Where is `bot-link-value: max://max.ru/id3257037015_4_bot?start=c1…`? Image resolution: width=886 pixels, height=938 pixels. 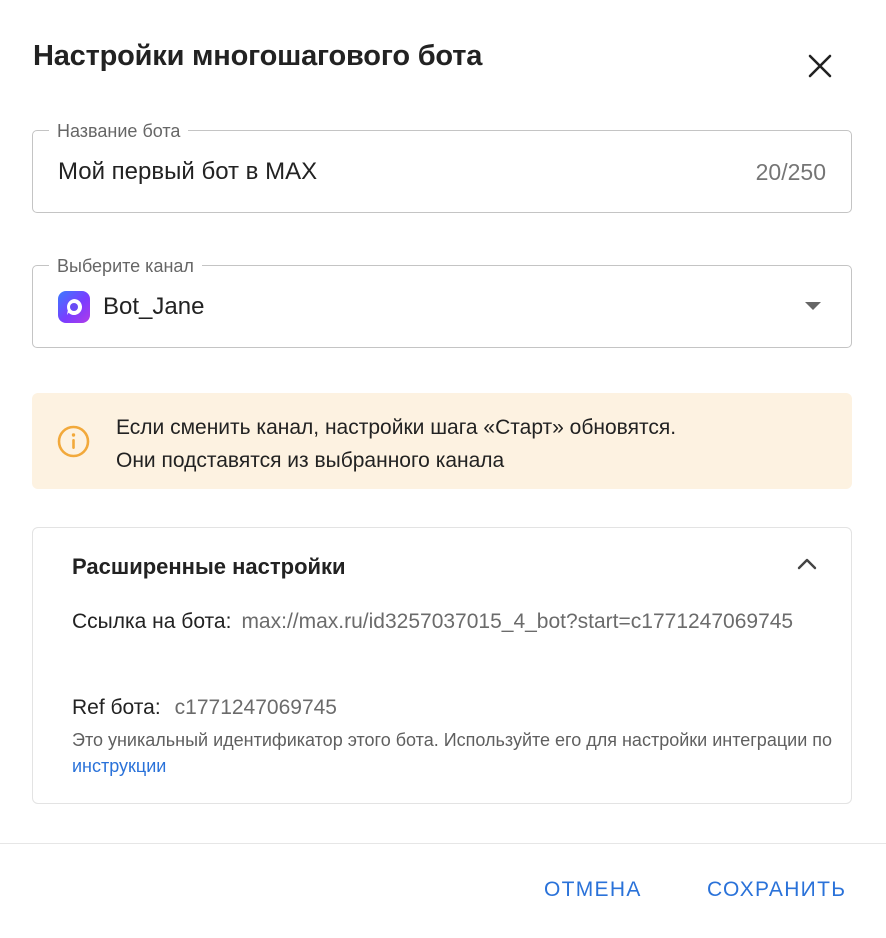
bot-link-value: max://max.ru/id3257037015_4_bot?start=c1… is located at coordinates (517, 621).